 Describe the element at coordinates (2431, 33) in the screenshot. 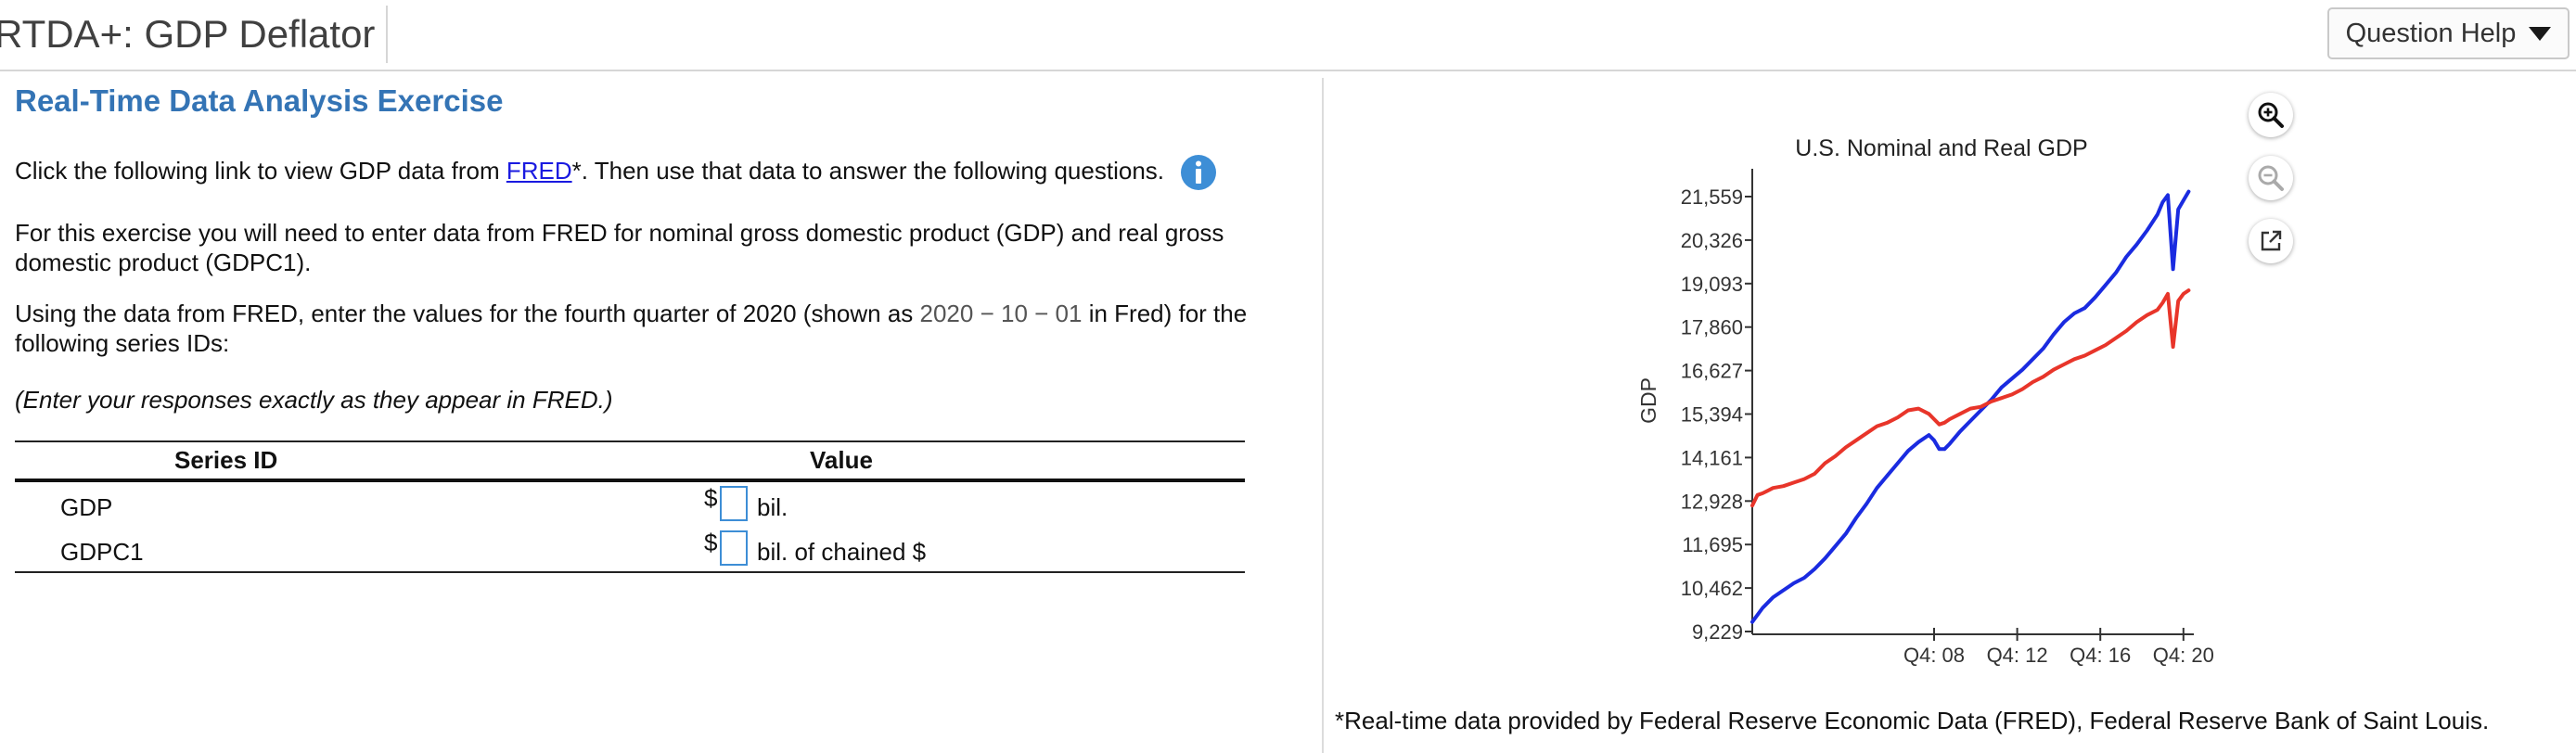

I see `question-help-label: Question Help` at that location.